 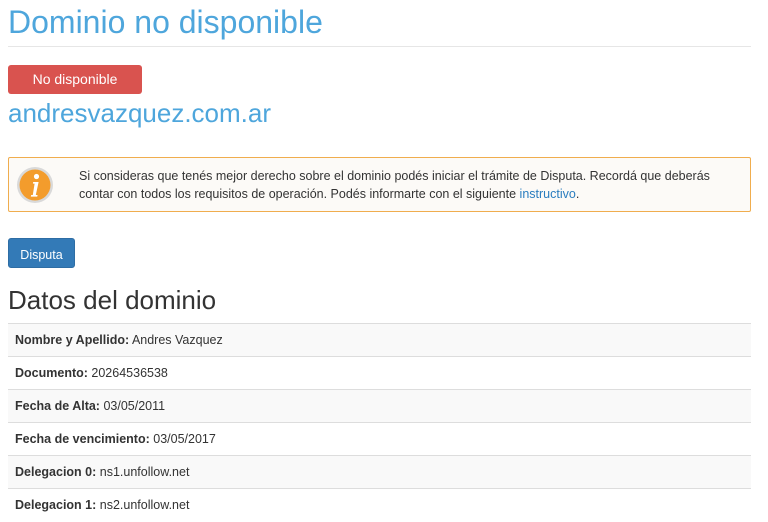 What do you see at coordinates (379, 405) in the screenshot?
I see `detail-row-fecha-alta: Fecha de Alta: 03/05/2011` at bounding box center [379, 405].